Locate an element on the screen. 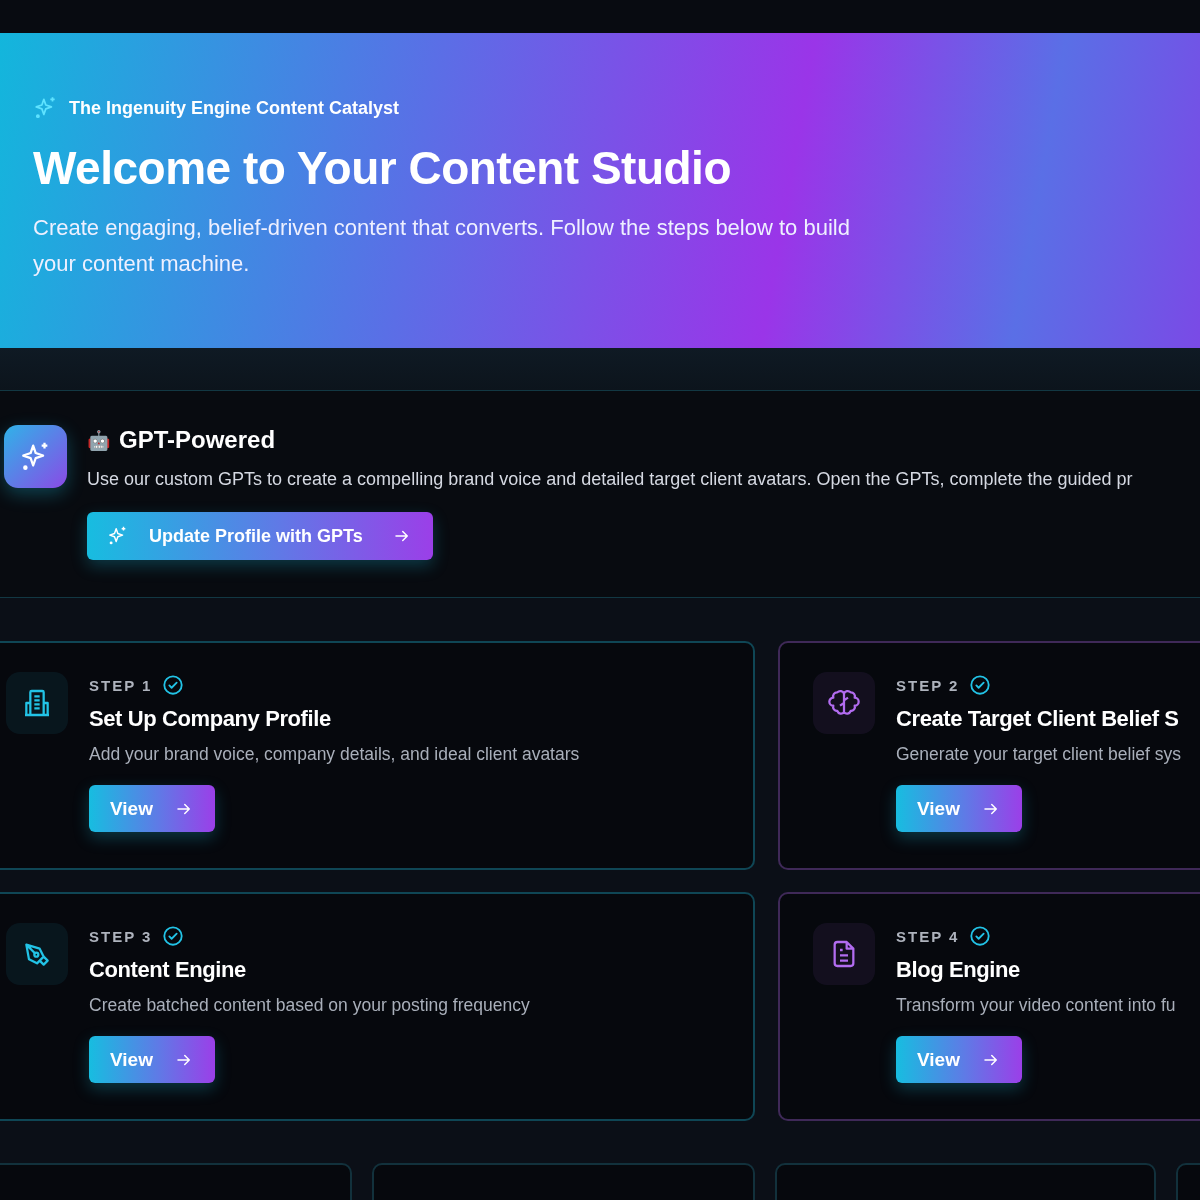 The width and height of the screenshot is (1200, 1200). sparkle-tile-icon is located at coordinates (35, 456).